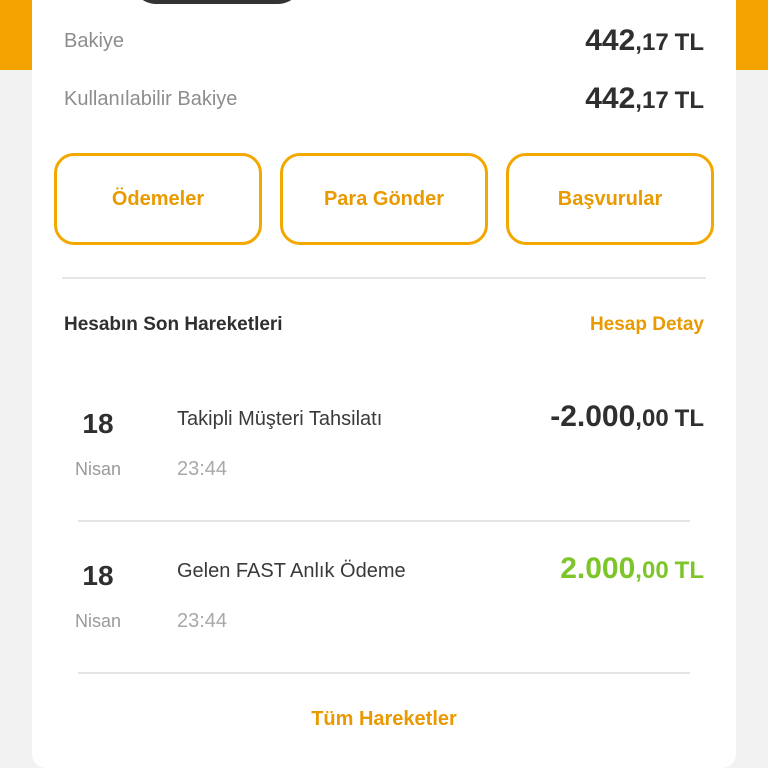 This screenshot has width=768, height=768. What do you see at coordinates (151, 98) in the screenshot?
I see `available-balance-label: Kullanılabilir Bakiye` at bounding box center [151, 98].